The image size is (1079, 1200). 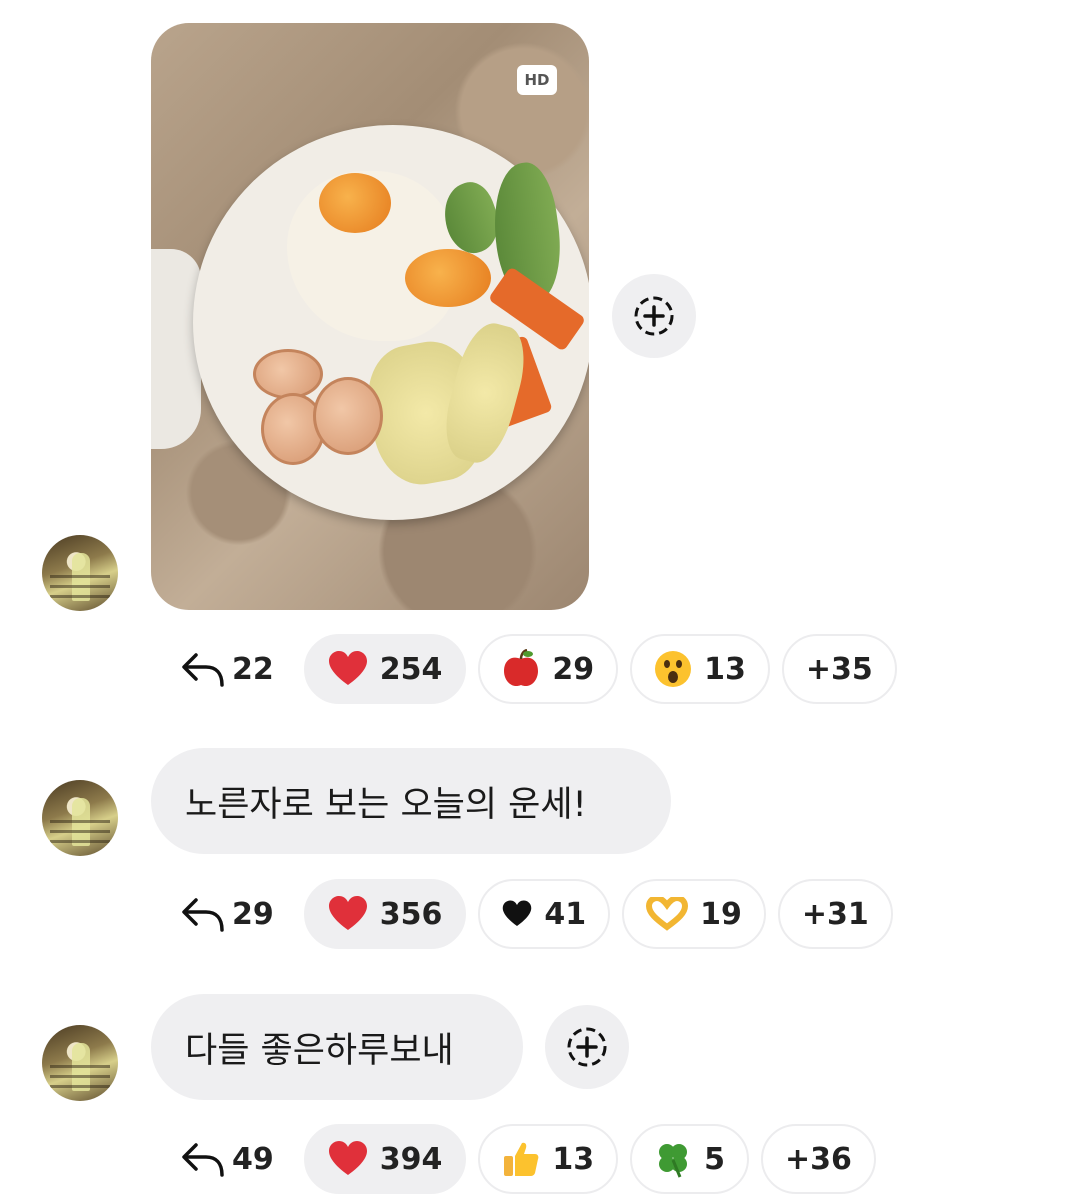 I want to click on more-reactions-count: +36, so click(x=818, y=1159).